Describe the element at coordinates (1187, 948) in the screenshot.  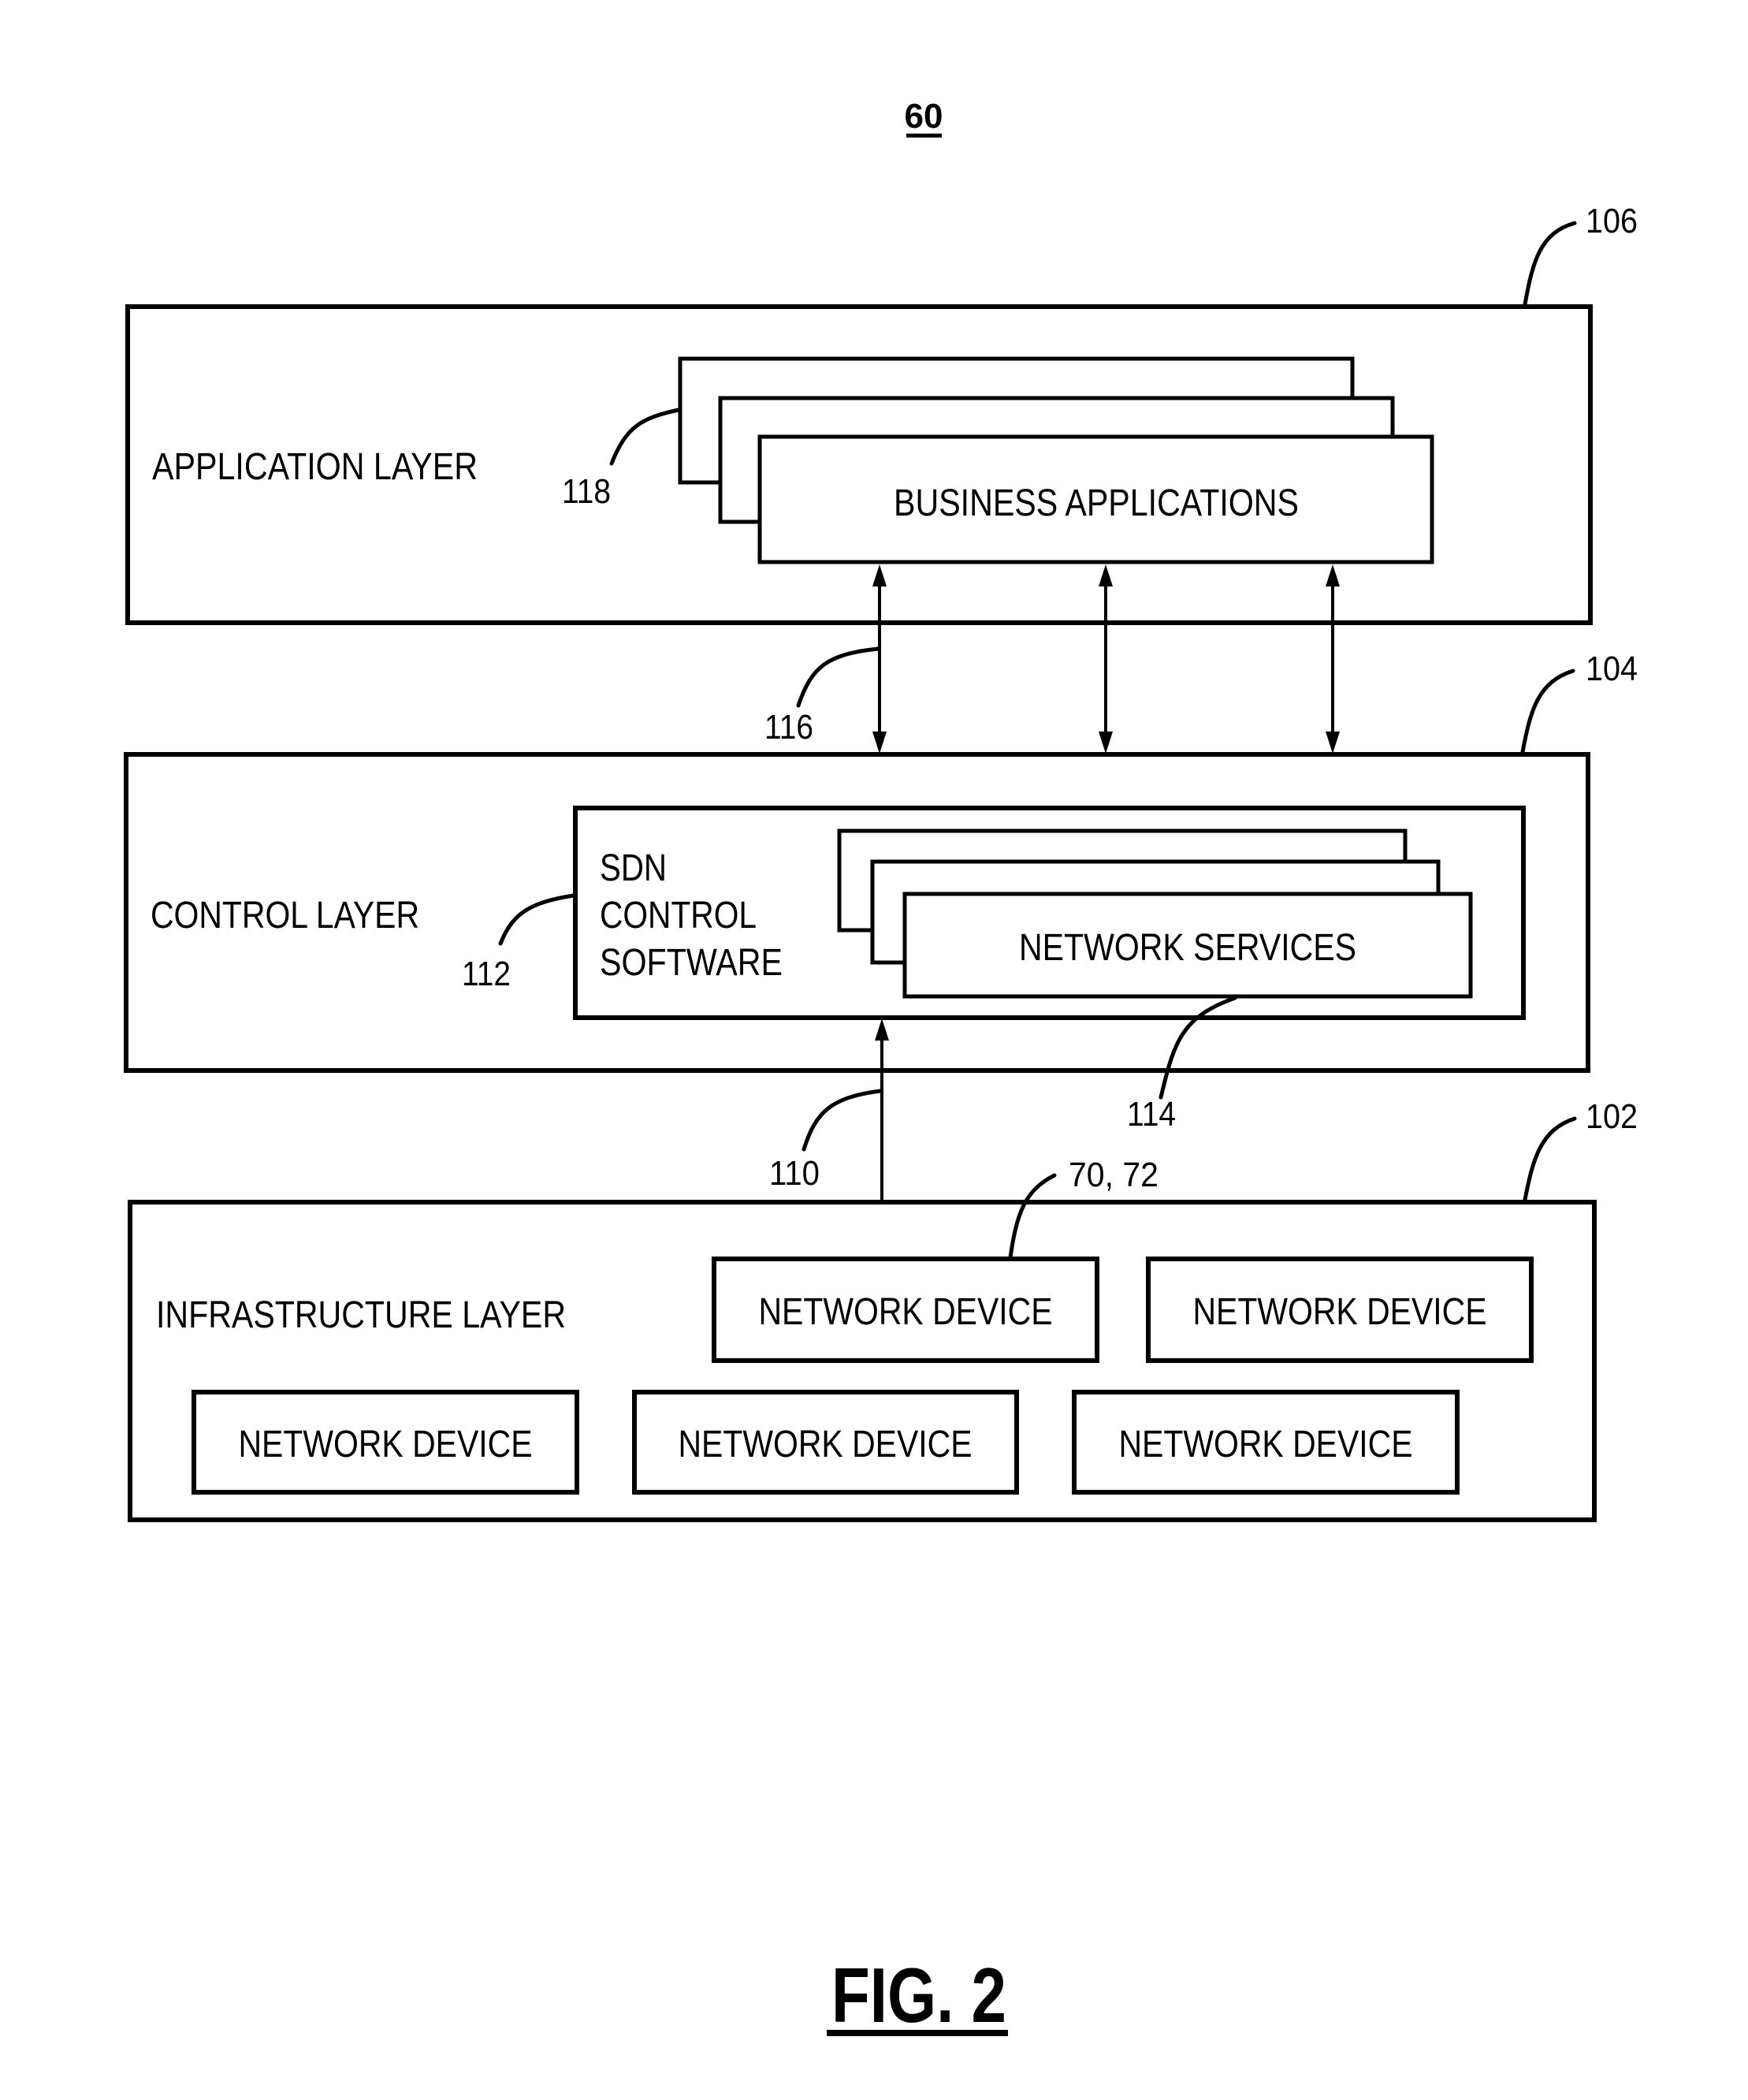
I see `network-services-label: NETWORK SERVICES` at that location.